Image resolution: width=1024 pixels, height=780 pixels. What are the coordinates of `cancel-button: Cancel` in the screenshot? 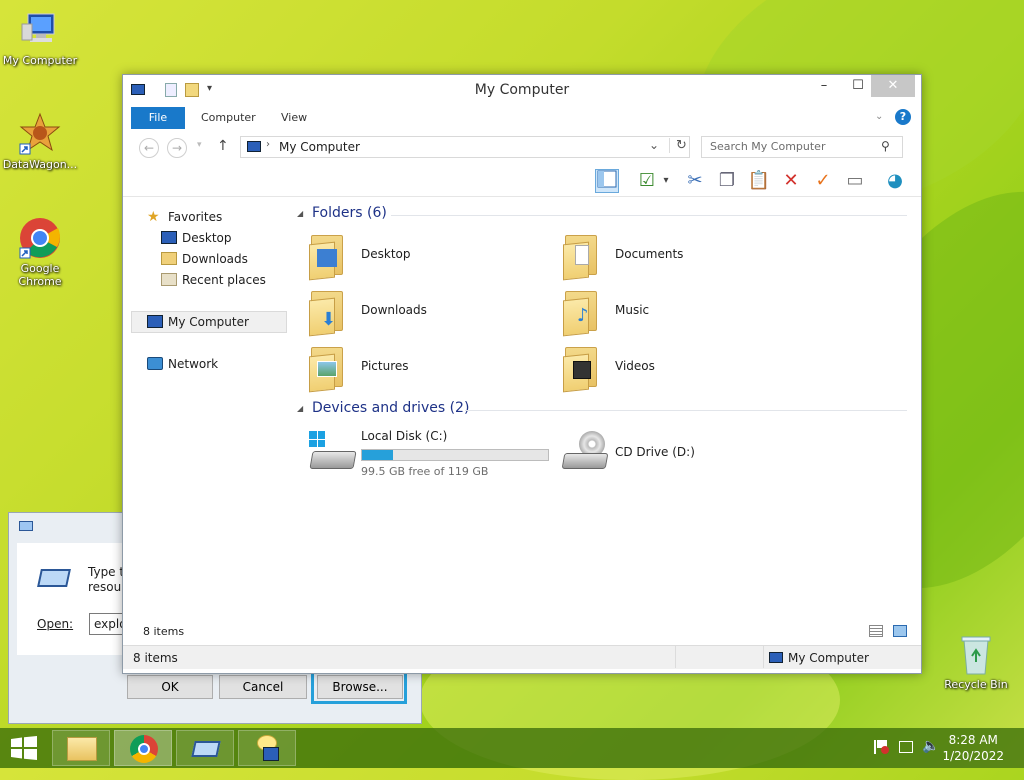 It's located at (263, 687).